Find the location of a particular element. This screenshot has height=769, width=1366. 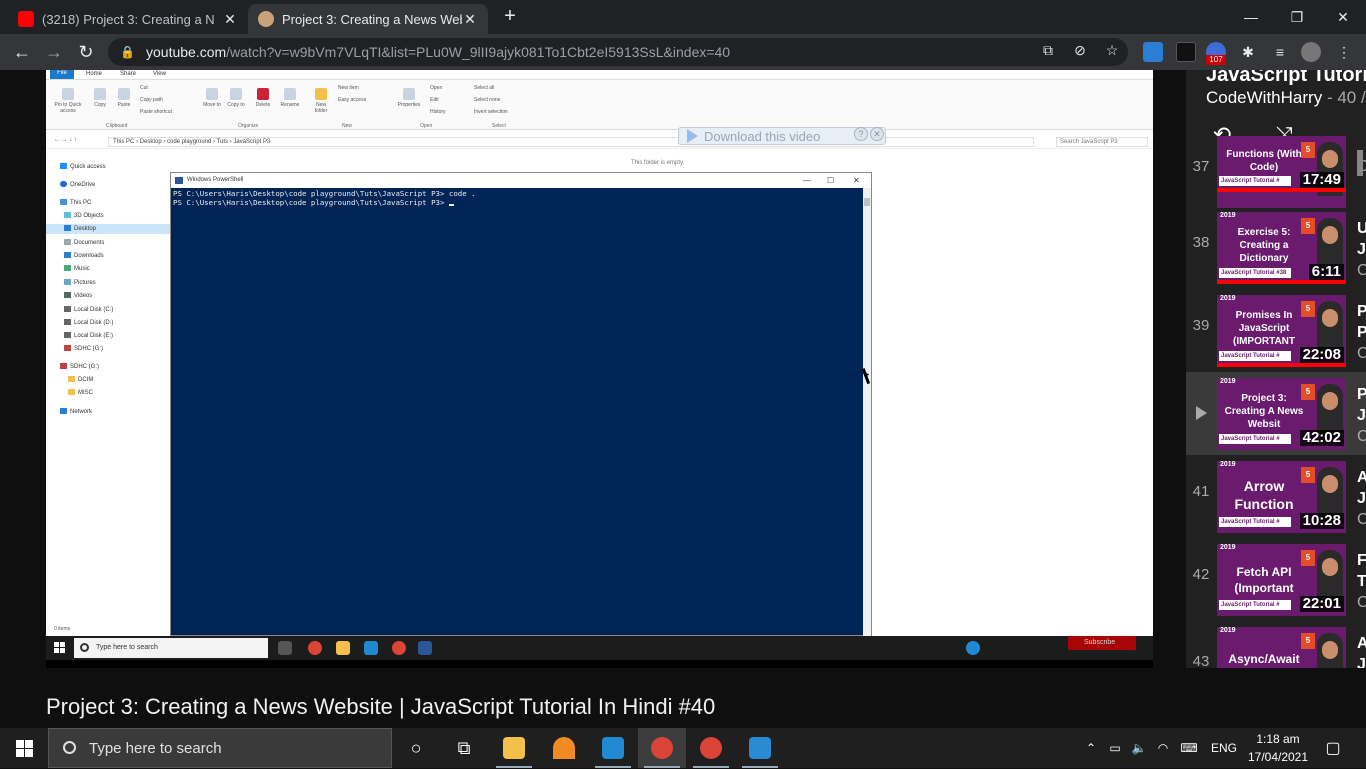

task-view-icon: ⧉ is located at coordinates (464, 748).